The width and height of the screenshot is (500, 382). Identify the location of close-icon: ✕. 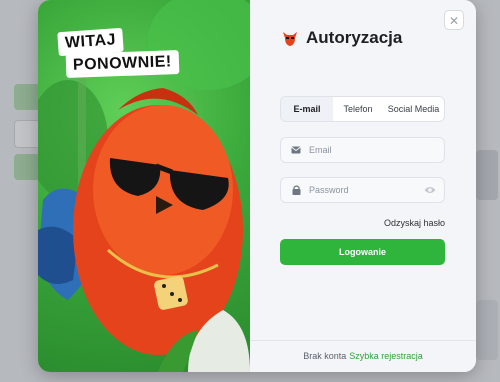
(454, 21).